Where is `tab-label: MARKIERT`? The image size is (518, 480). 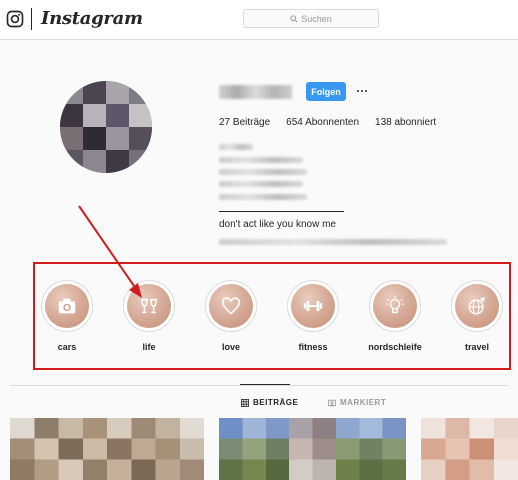
tab-label: MARKIERT is located at coordinates (363, 402).